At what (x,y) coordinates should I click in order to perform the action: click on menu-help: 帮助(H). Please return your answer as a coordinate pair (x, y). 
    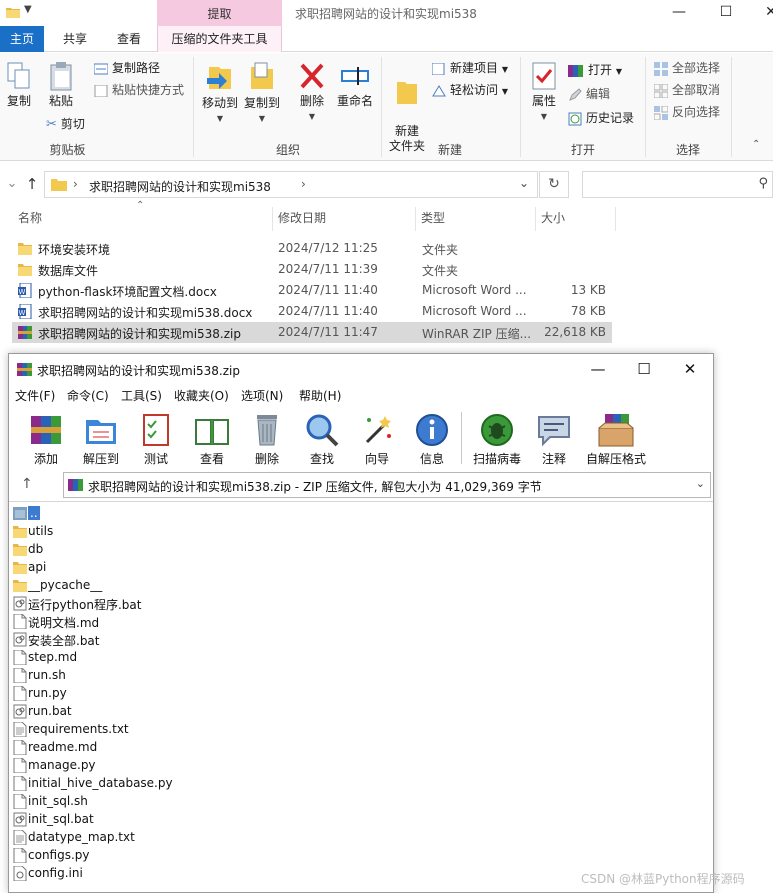
    Looking at the image, I should click on (320, 395).